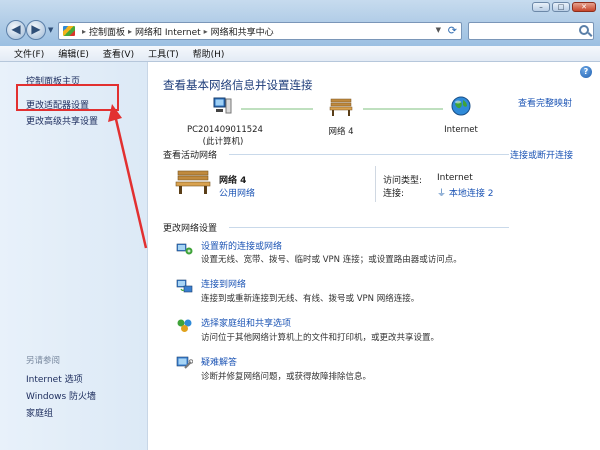 The image size is (600, 450). I want to click on active-networks-header: 查看活动网络, so click(190, 156).